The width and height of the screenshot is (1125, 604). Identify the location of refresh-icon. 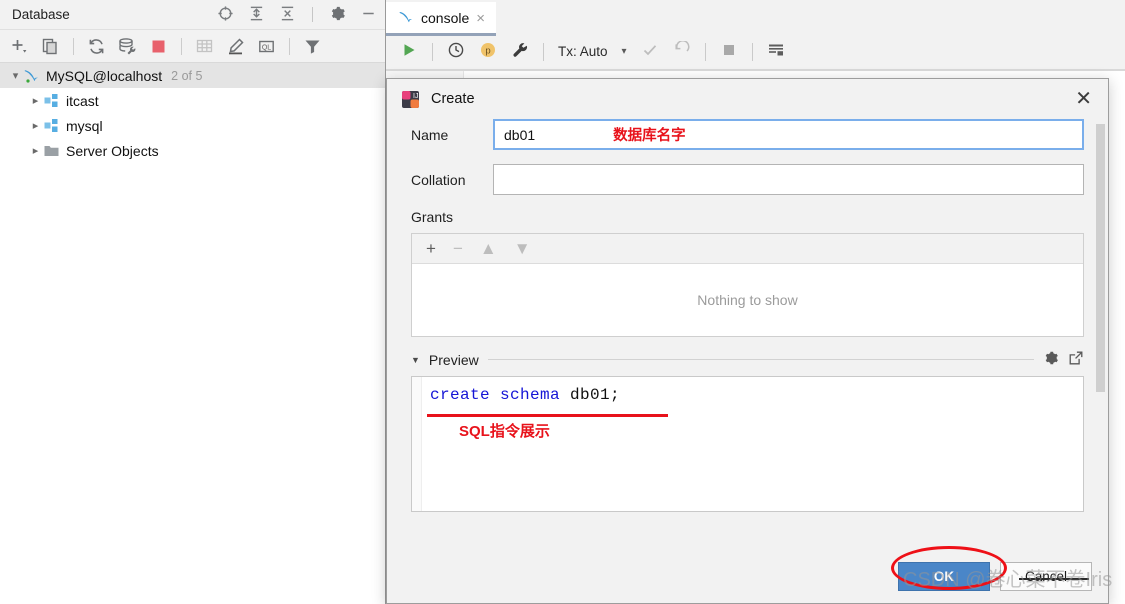
(96, 46).